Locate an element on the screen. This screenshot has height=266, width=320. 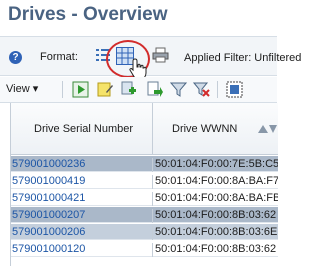
column-header-label: Drive Serial Number is located at coordinates (84, 129).